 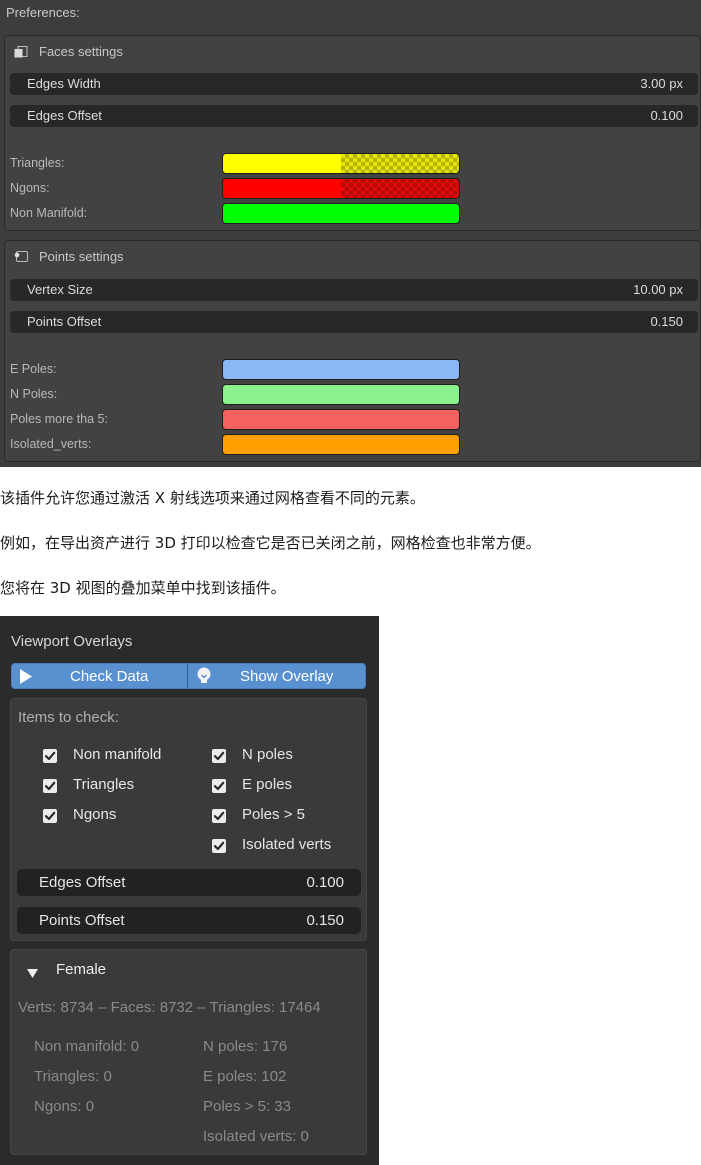 What do you see at coordinates (60, 289) in the screenshot?
I see `vertex-size-label: Vertex Size` at bounding box center [60, 289].